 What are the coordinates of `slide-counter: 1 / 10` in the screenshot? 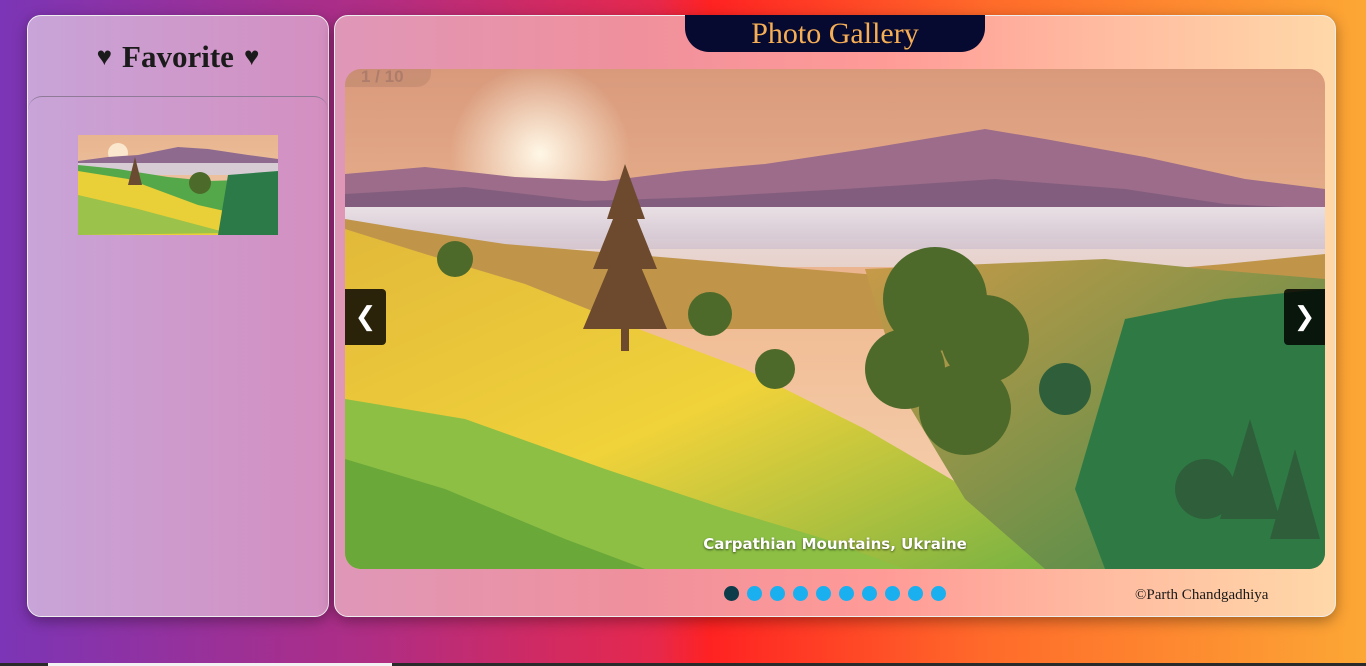 It's located at (388, 78).